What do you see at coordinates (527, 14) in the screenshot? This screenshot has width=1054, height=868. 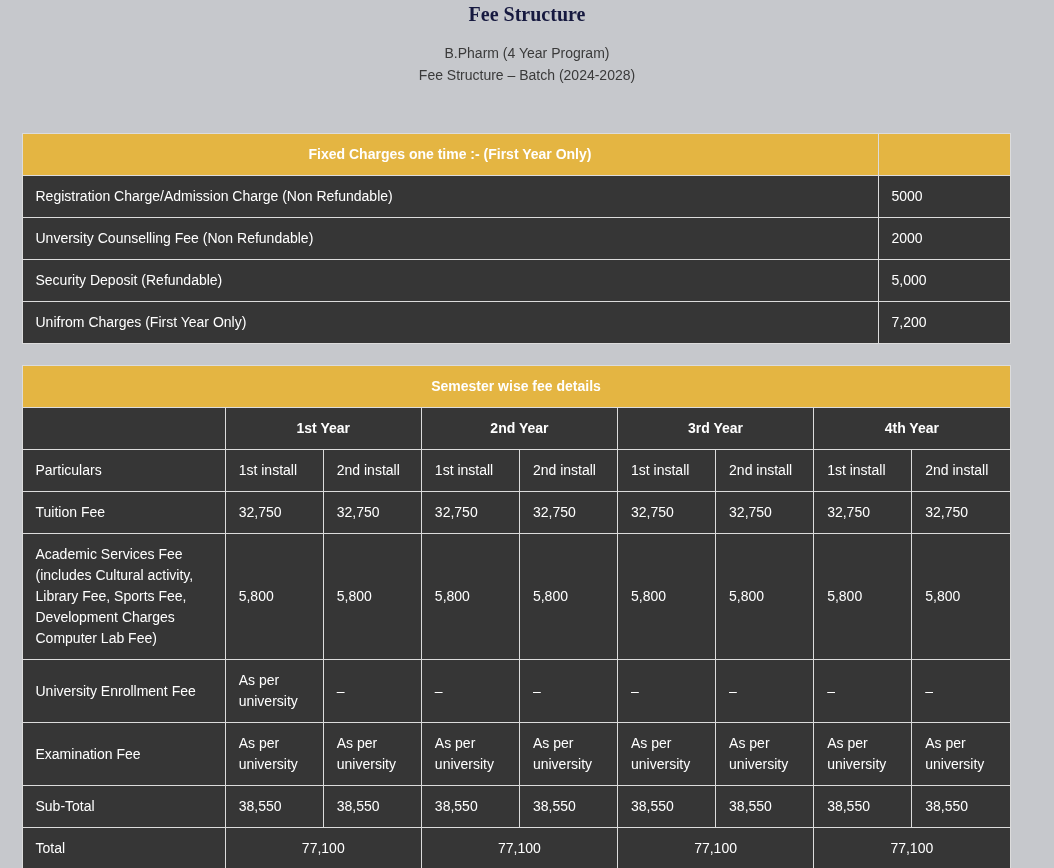 I see `page-title: Fee Structure` at bounding box center [527, 14].